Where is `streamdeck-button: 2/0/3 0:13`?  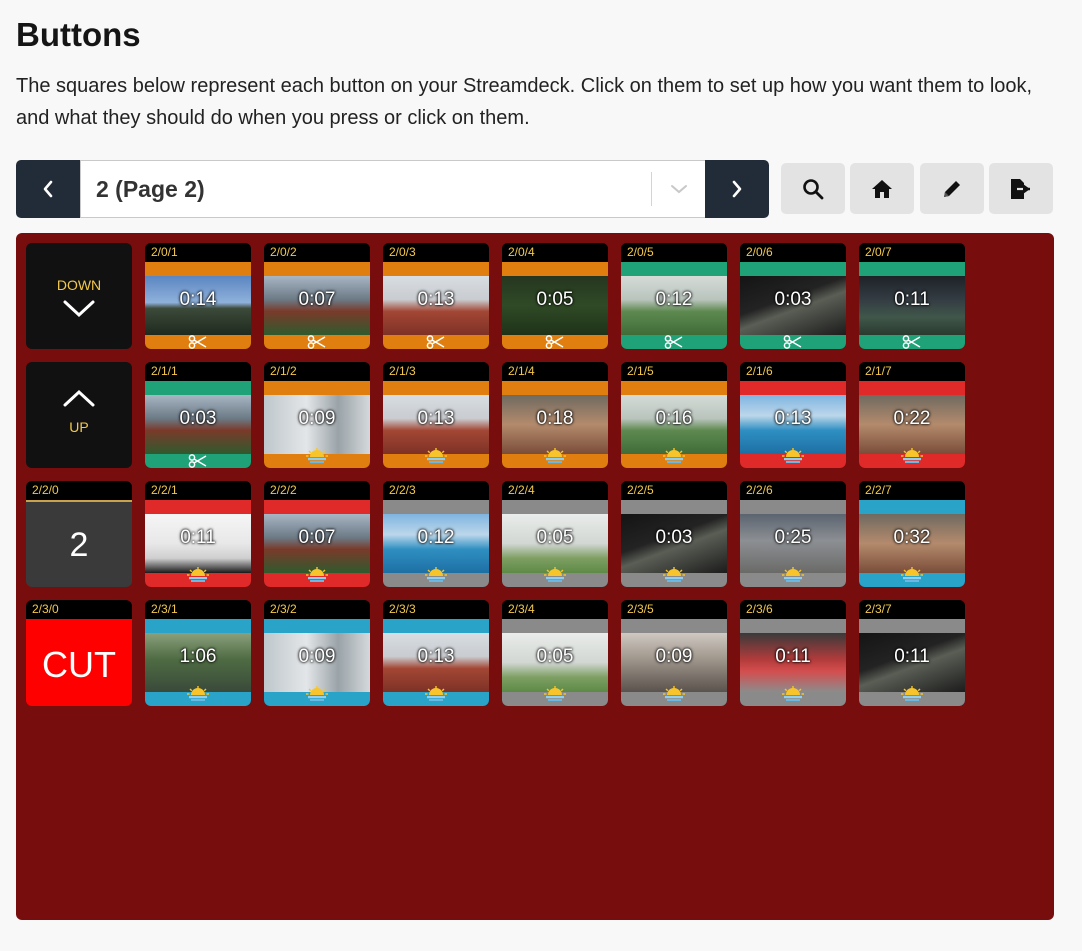
streamdeck-button: 2/0/3 0:13 is located at coordinates (436, 296).